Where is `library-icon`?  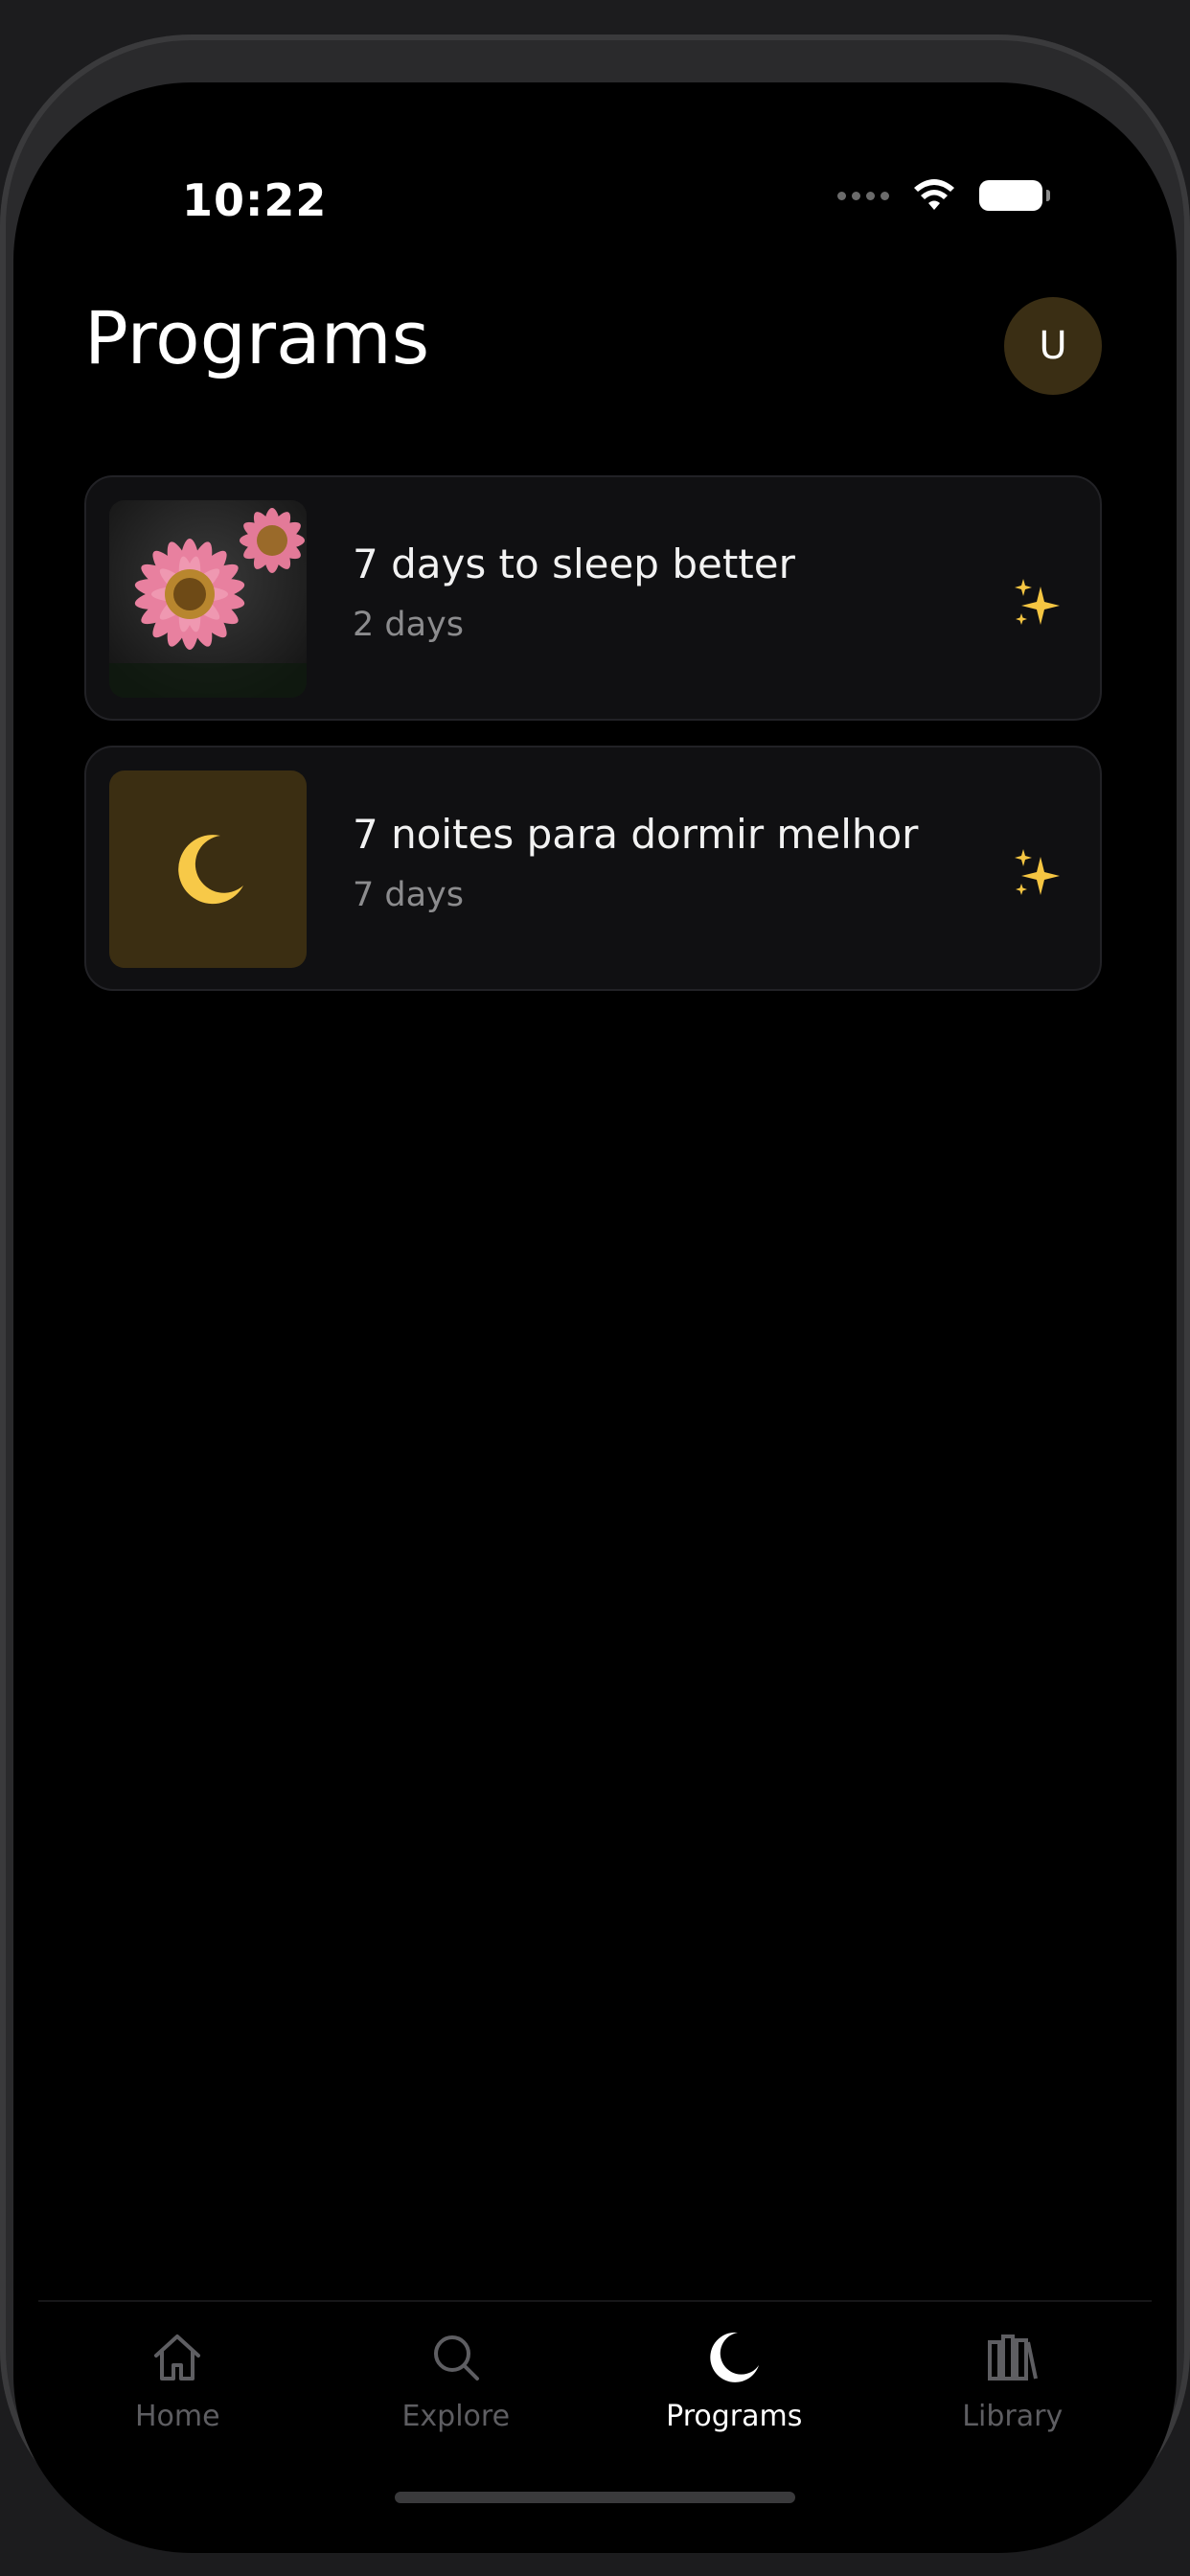
library-icon is located at coordinates (1013, 2357).